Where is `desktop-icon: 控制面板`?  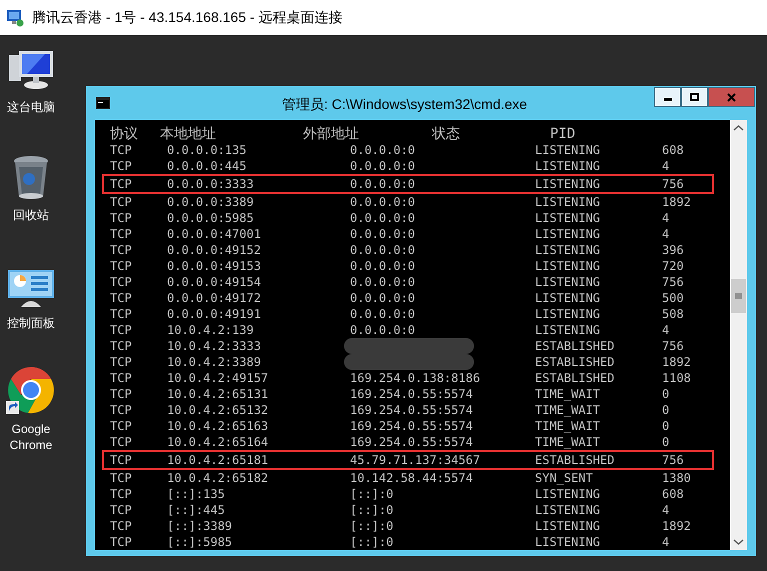
desktop-icon: 控制面板 is located at coordinates (31, 312).